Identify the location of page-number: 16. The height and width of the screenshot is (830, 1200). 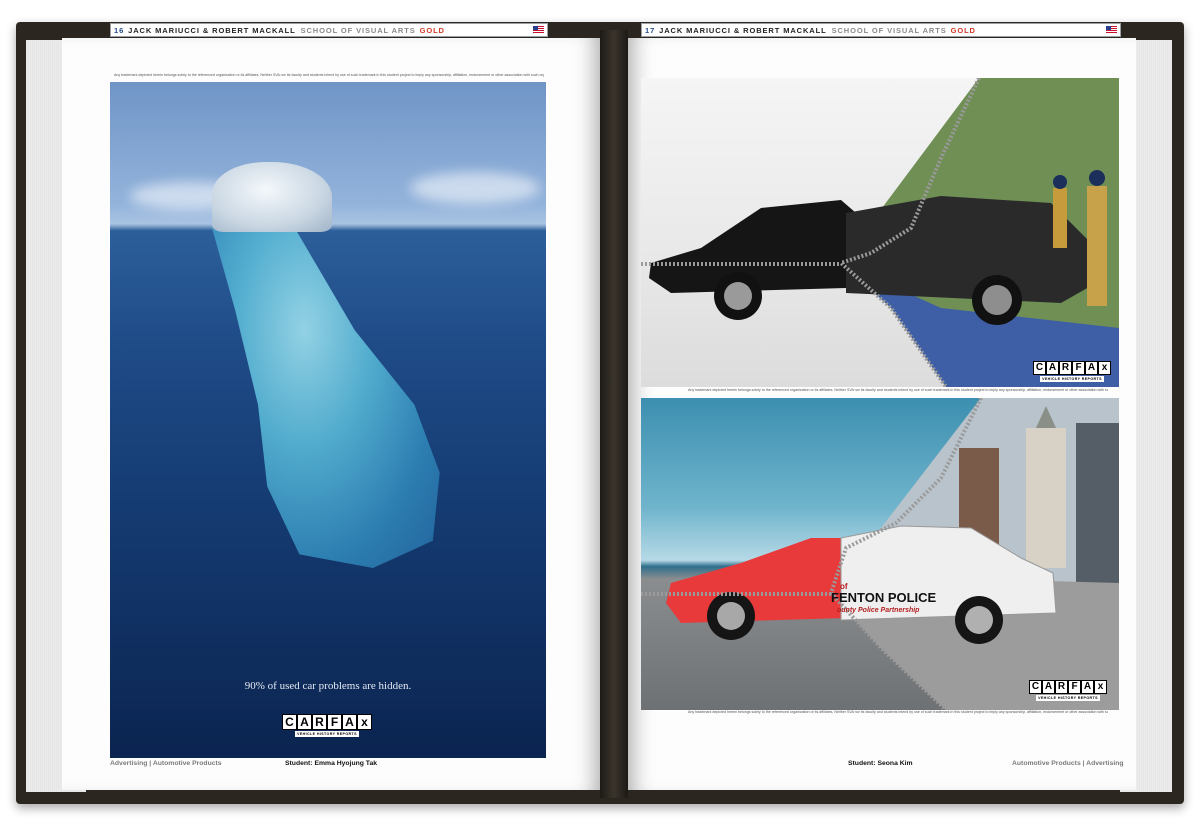
(119, 30).